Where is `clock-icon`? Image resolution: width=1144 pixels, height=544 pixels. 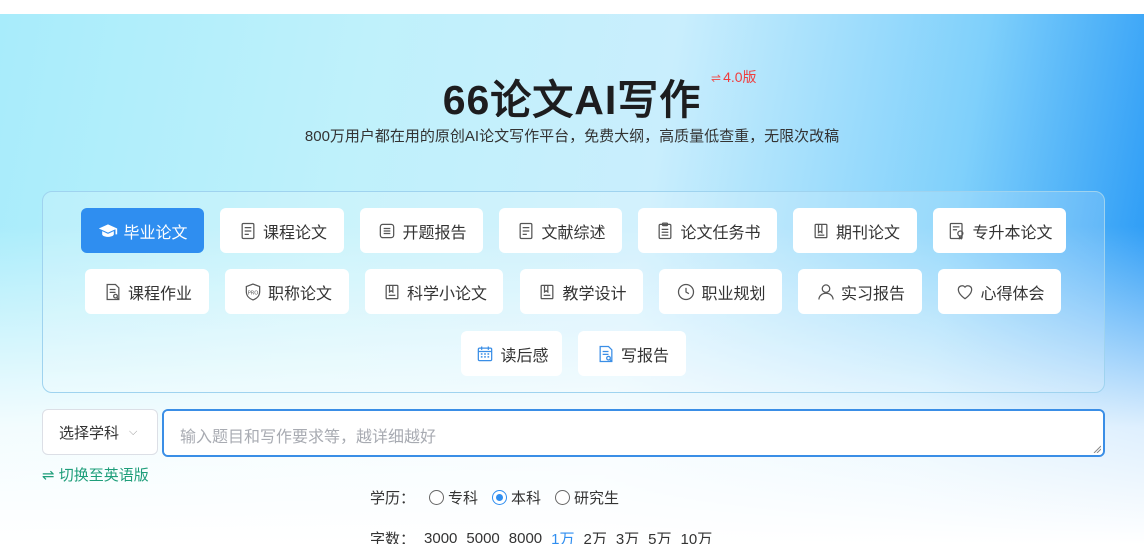
clock-icon is located at coordinates (686, 292).